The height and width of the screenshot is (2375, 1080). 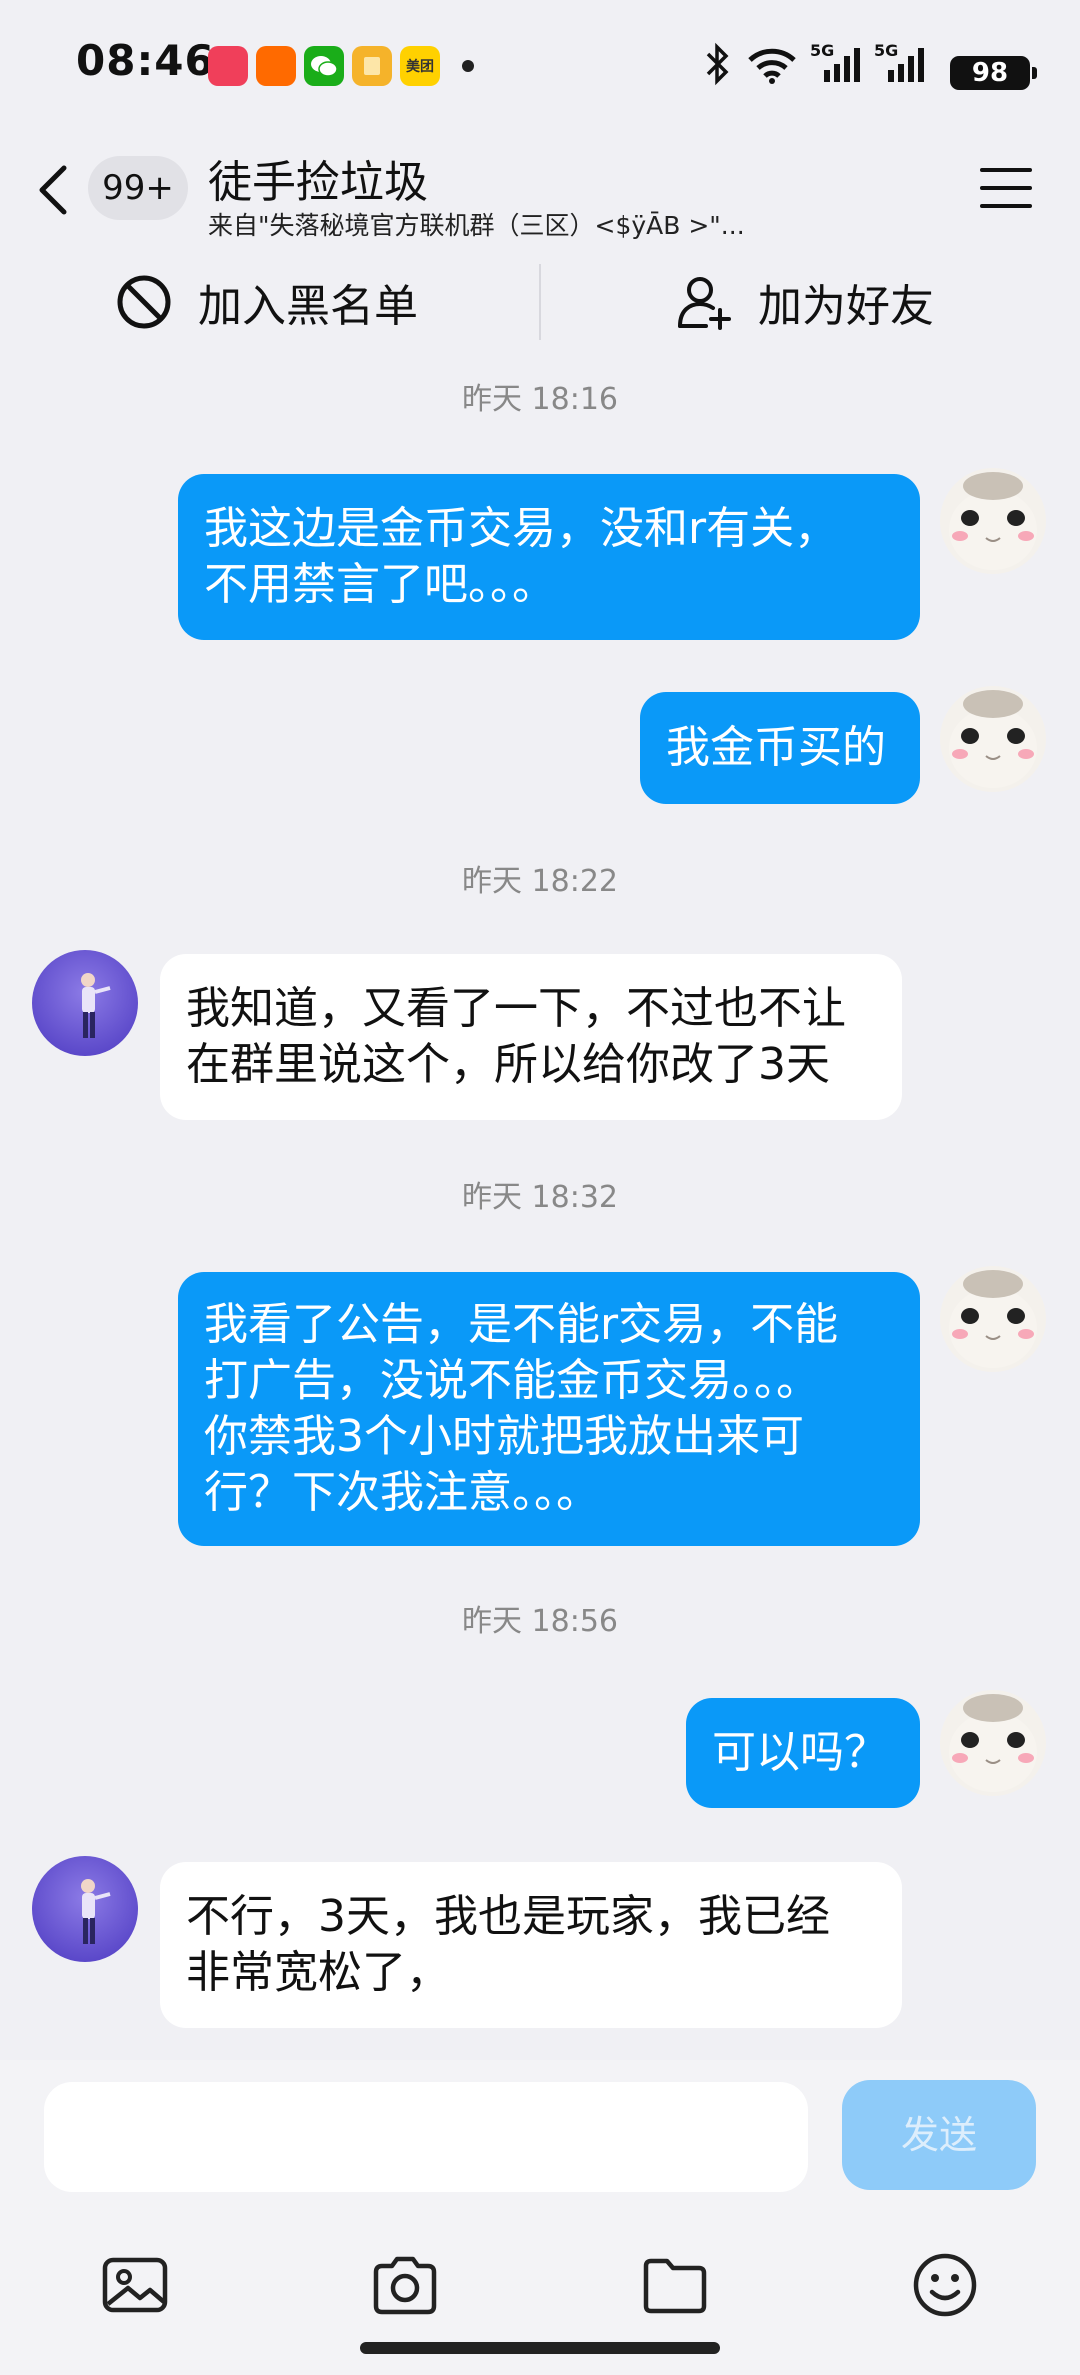 I want to click on message-bubble-self: 可以吗？, so click(x=803, y=1753).